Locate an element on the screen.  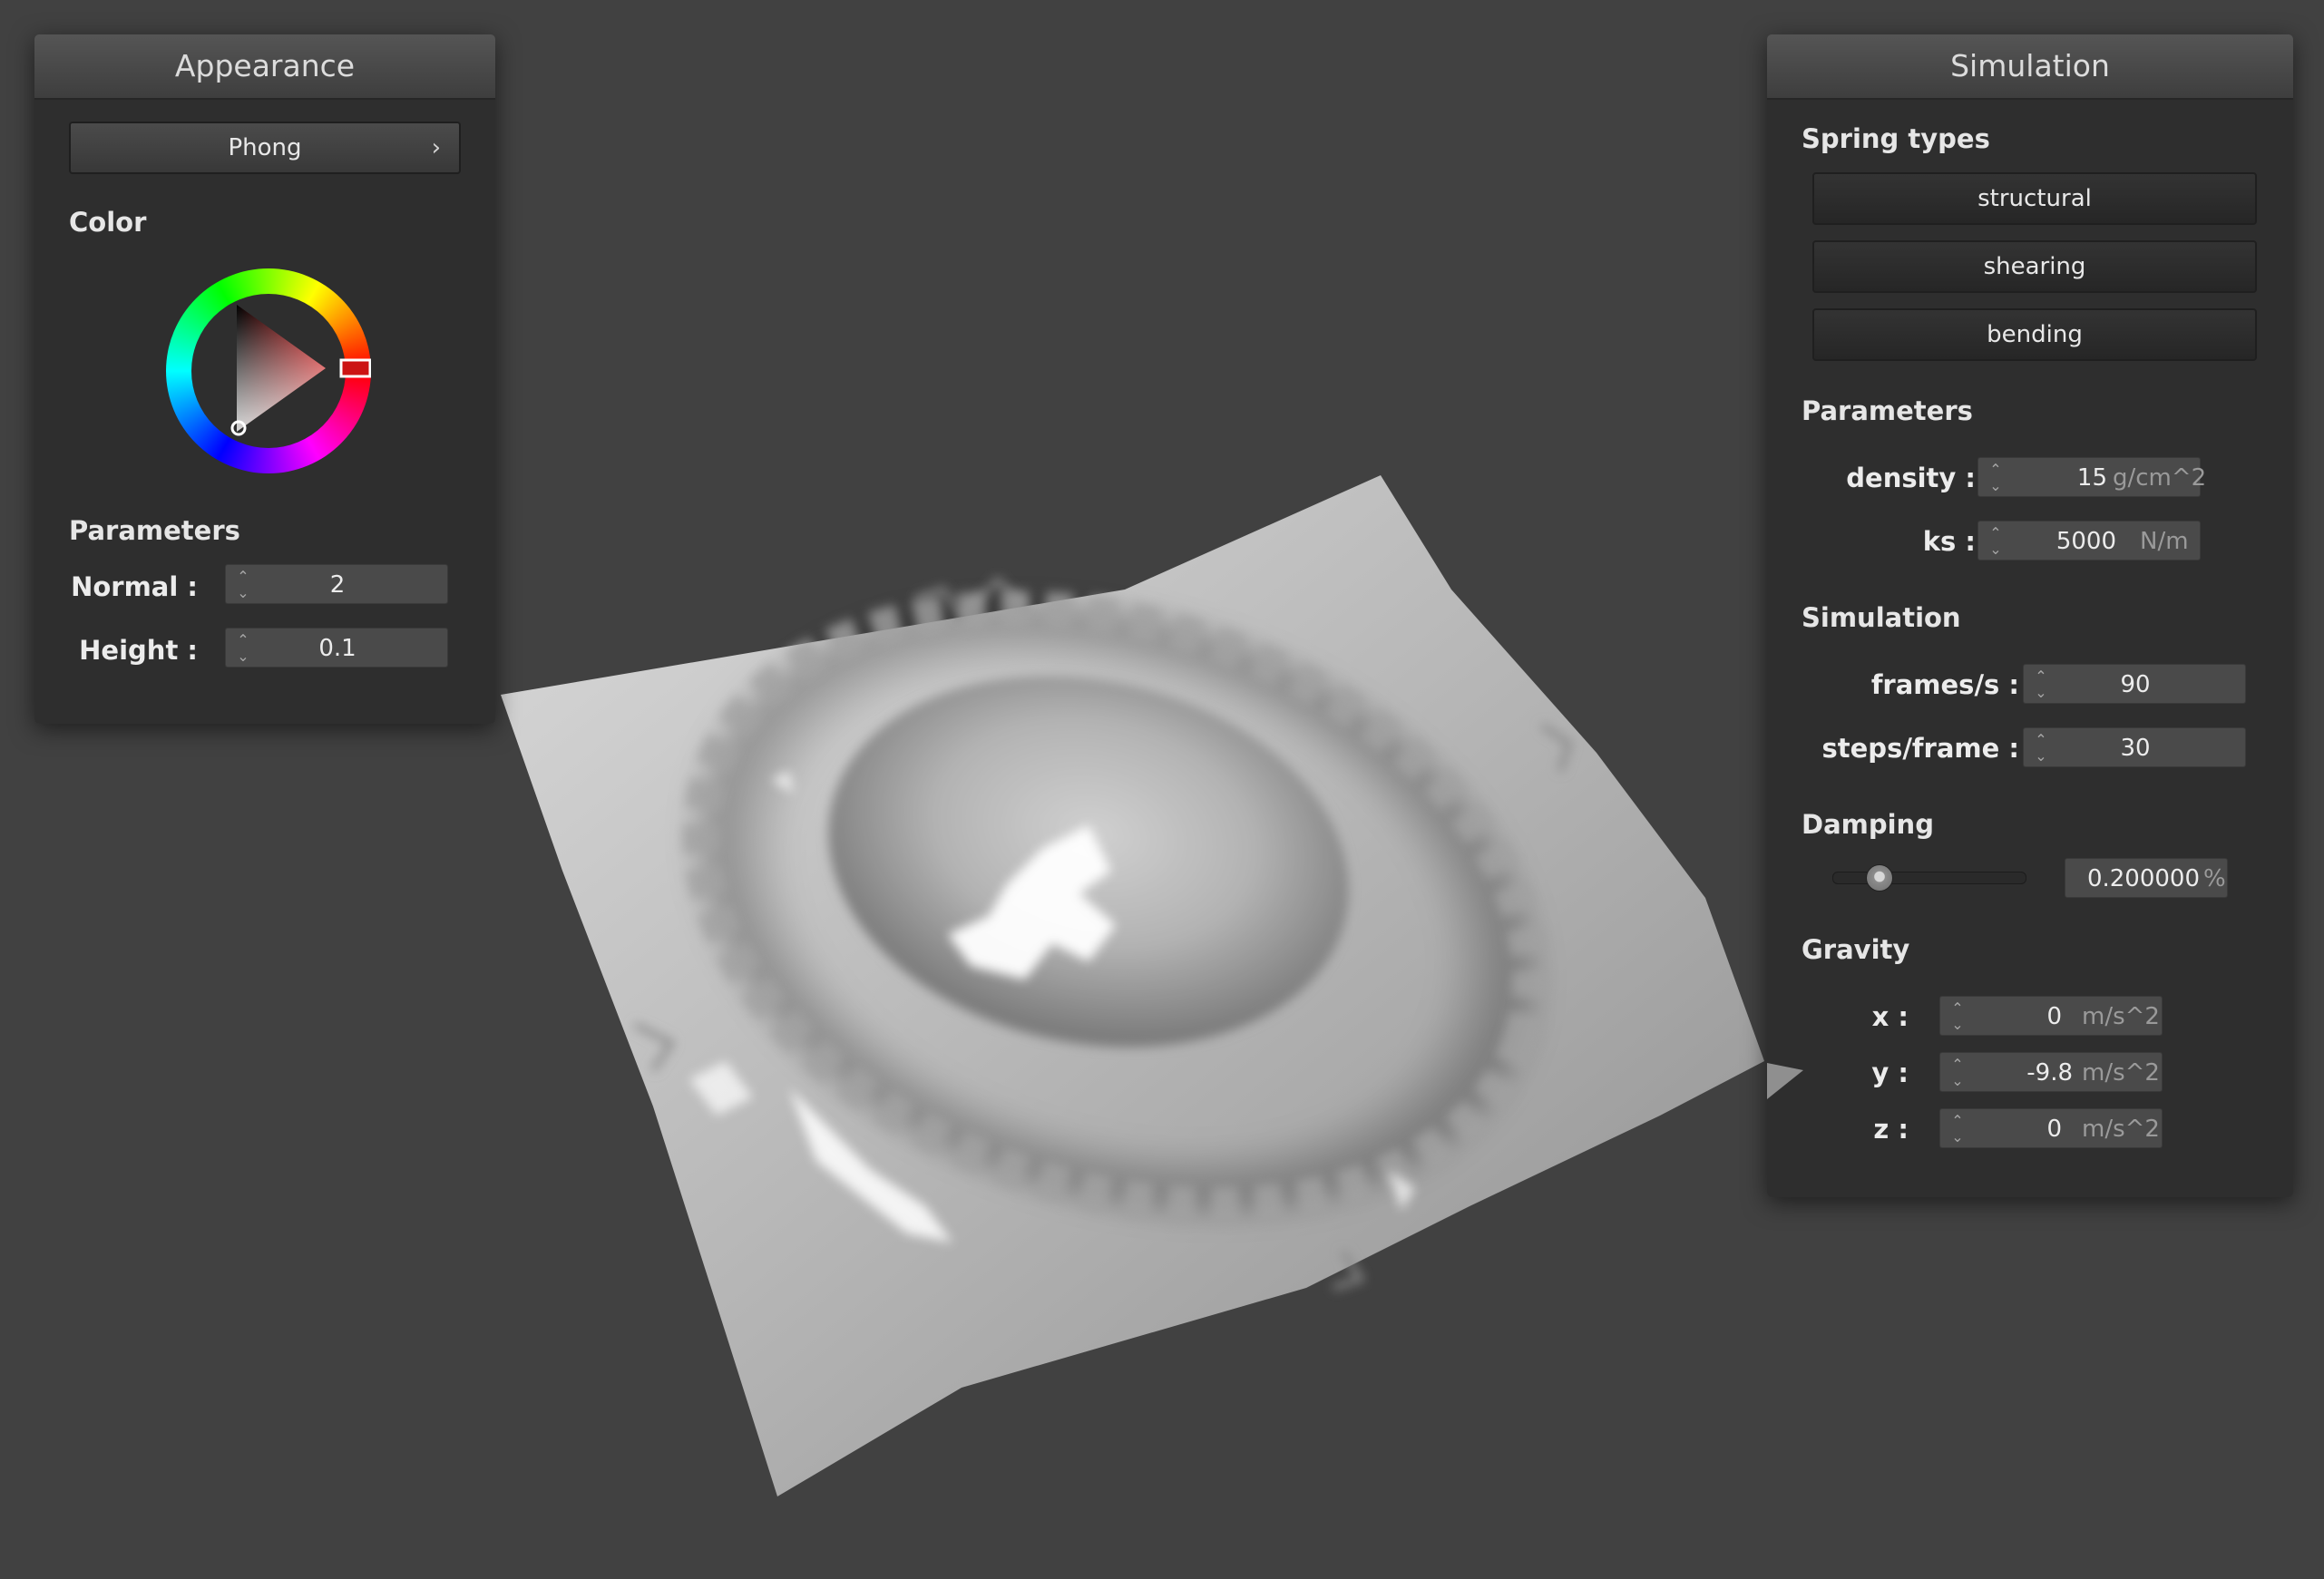
ks-value: 5000 is located at coordinates (2085, 541).